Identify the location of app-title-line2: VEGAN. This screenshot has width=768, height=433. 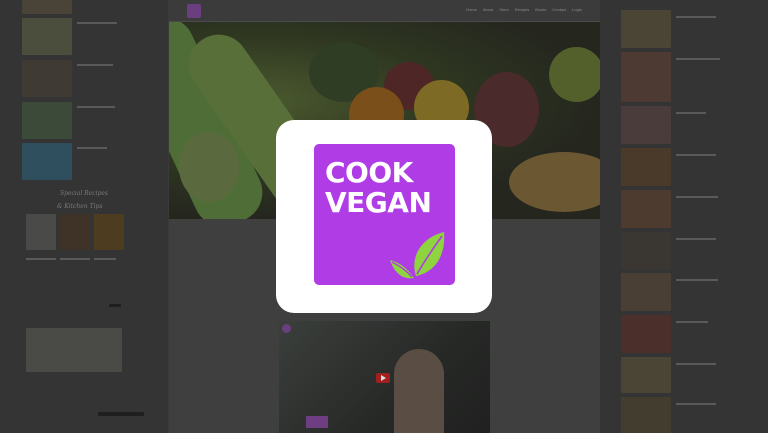
(378, 202).